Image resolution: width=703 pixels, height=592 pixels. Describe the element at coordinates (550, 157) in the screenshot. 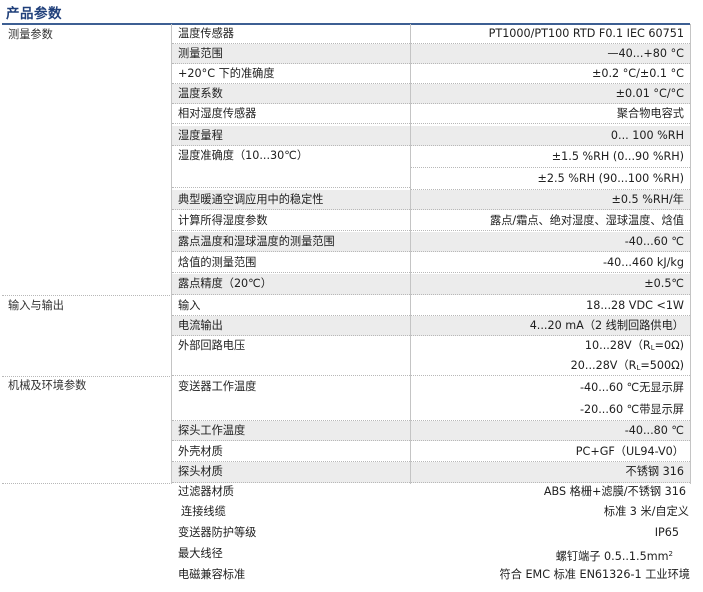

I see `spec-value: ±1.5 %RH (0...90 %RH)` at that location.